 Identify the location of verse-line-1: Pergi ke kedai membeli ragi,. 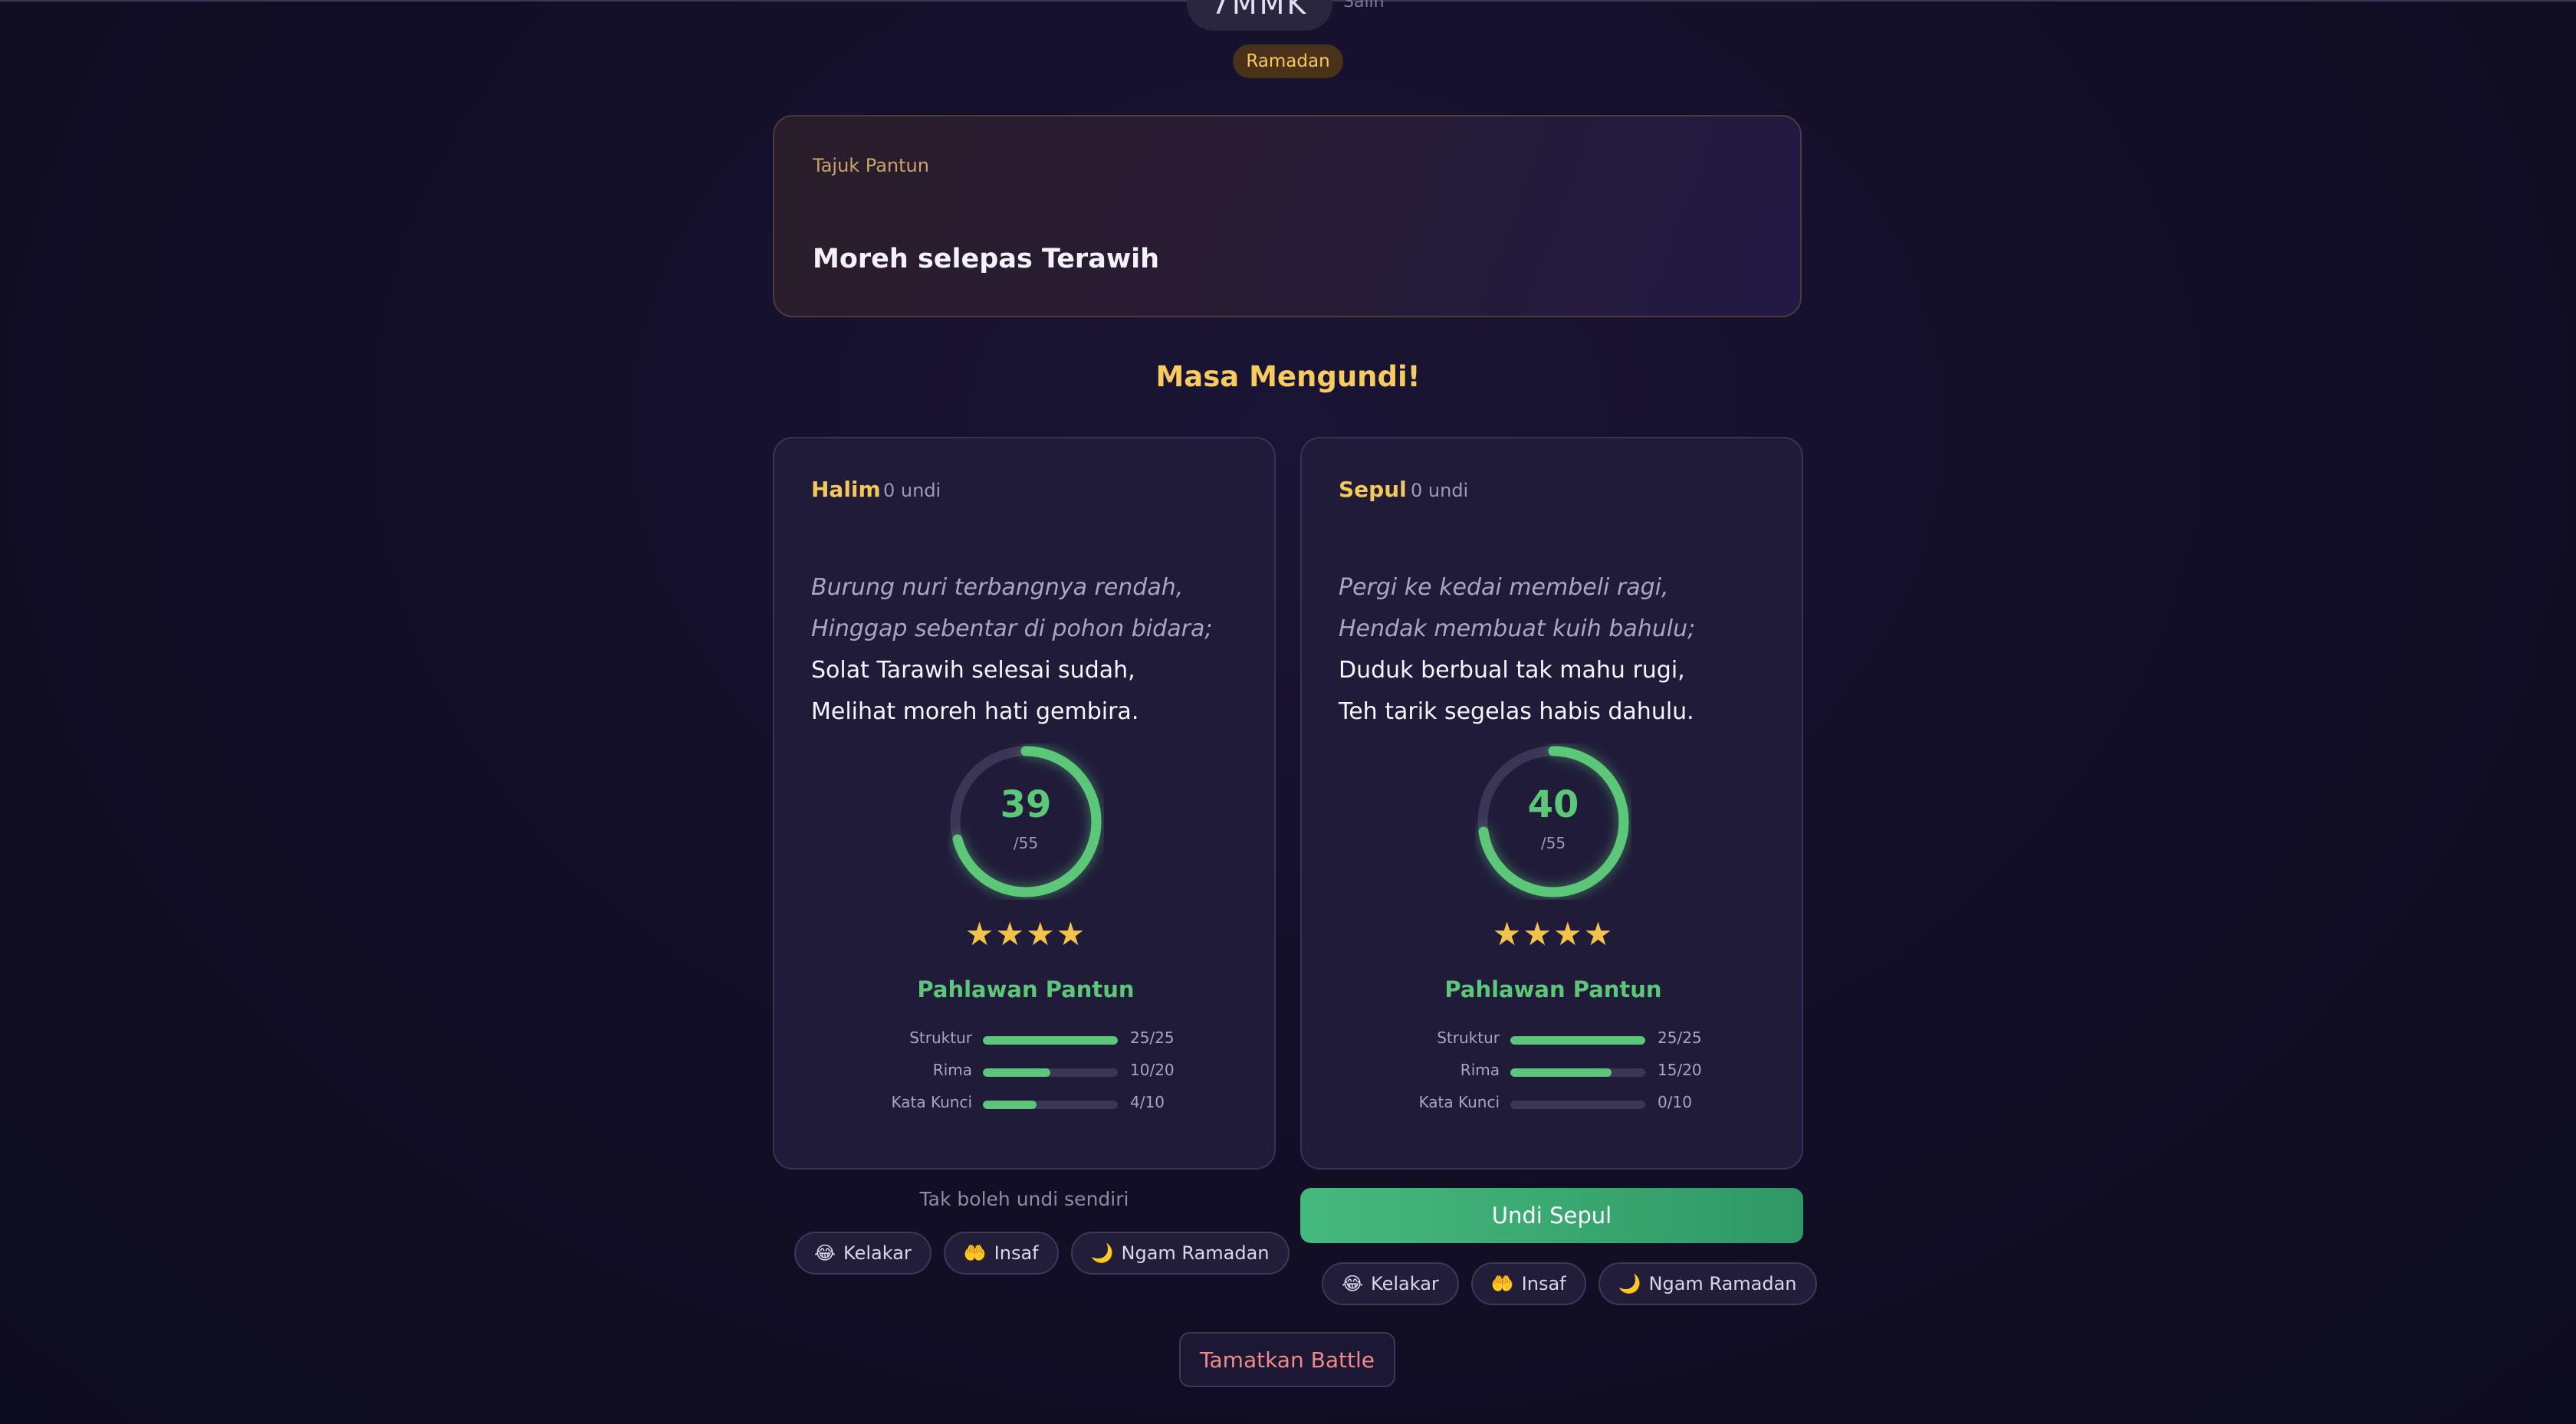
(1504, 587).